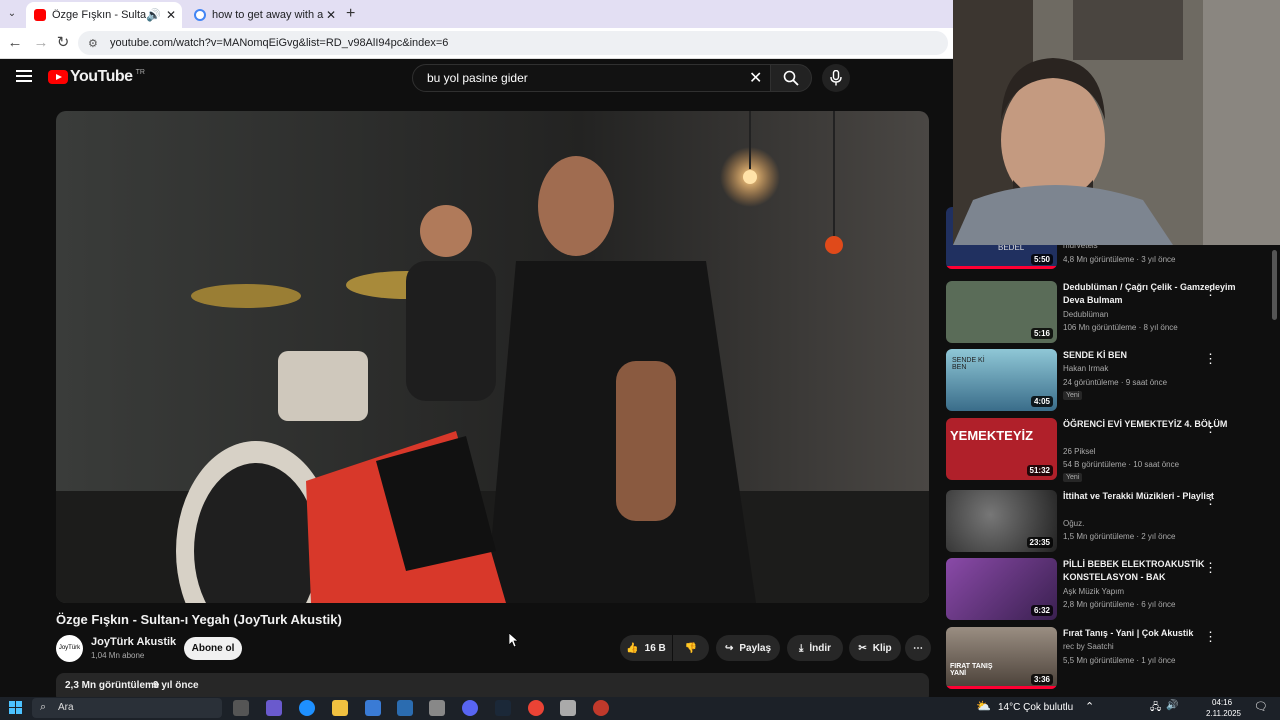  I want to click on sidebar-scrollbar, so click(1274, 285).